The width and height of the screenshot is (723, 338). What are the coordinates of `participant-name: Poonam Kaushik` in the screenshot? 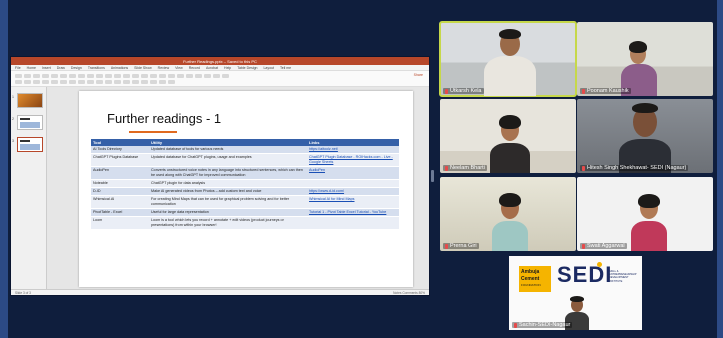 It's located at (608, 91).